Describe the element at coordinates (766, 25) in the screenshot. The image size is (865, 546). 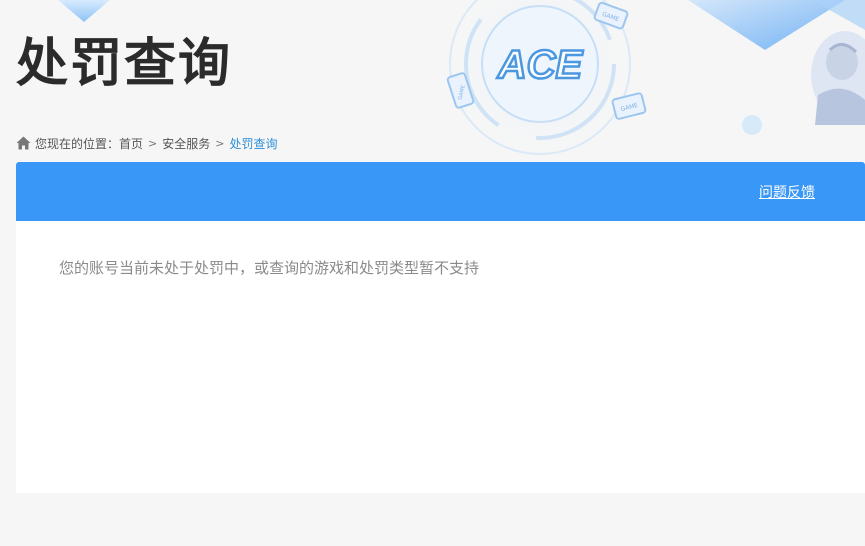
I see `gem-shape-right` at that location.